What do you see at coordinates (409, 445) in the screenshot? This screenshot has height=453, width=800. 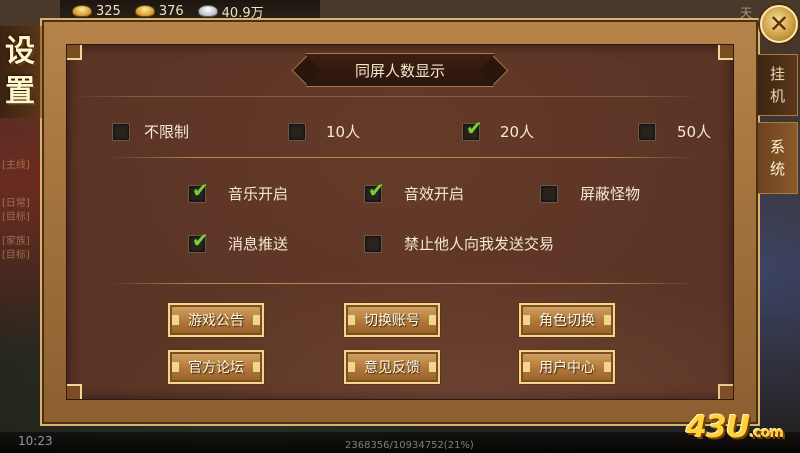 I see `experience-readout: 2368356/10934752(21%)` at bounding box center [409, 445].